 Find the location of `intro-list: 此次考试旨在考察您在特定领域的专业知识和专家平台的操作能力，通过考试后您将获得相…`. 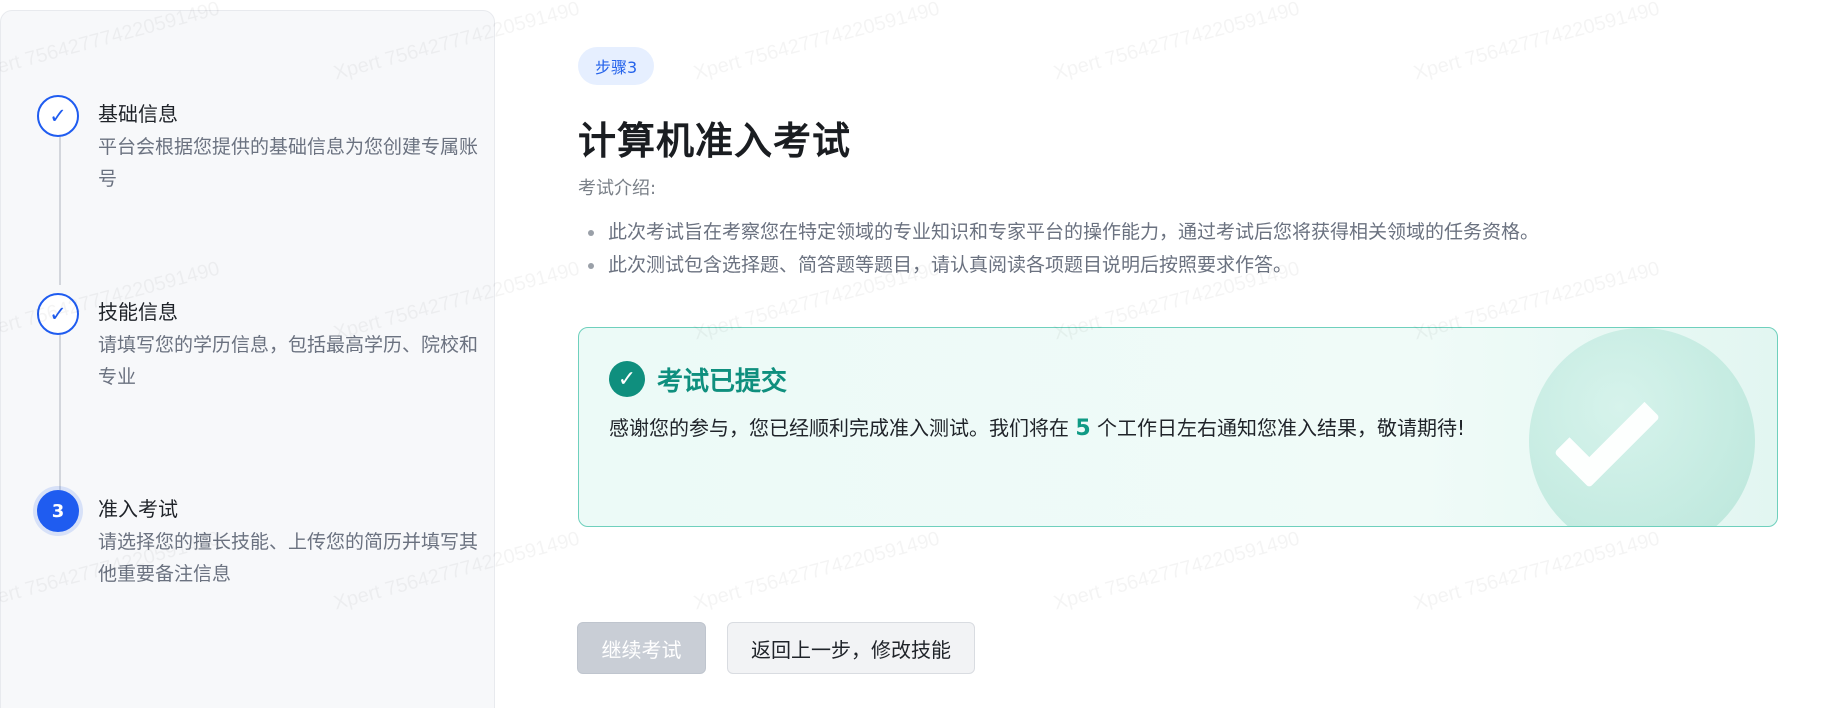

intro-list: 此次考试旨在考察您在特定领域的专业知识和专家平台的操作能力，通过考试后您将获得相… is located at coordinates (1062, 249).